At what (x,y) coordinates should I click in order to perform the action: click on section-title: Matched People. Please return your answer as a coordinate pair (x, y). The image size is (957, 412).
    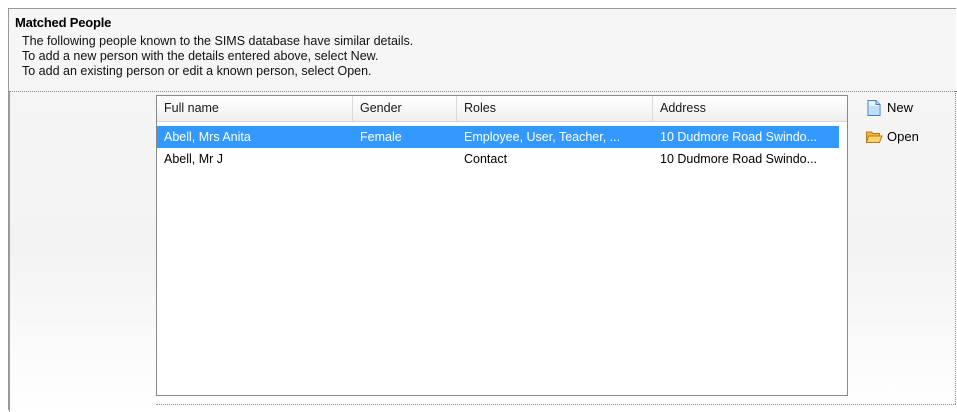
    Looking at the image, I should click on (63, 22).